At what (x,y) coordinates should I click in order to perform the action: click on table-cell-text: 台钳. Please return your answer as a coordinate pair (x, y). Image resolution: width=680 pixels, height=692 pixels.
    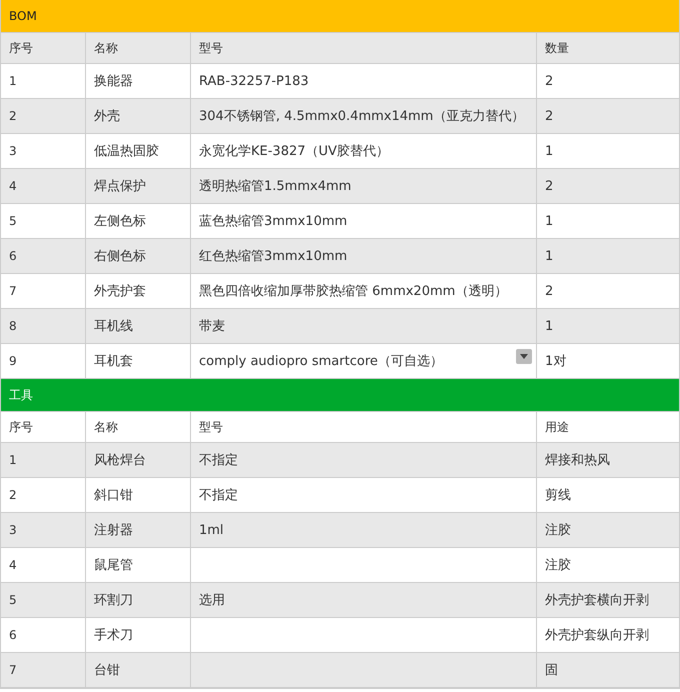
    Looking at the image, I should click on (107, 670).